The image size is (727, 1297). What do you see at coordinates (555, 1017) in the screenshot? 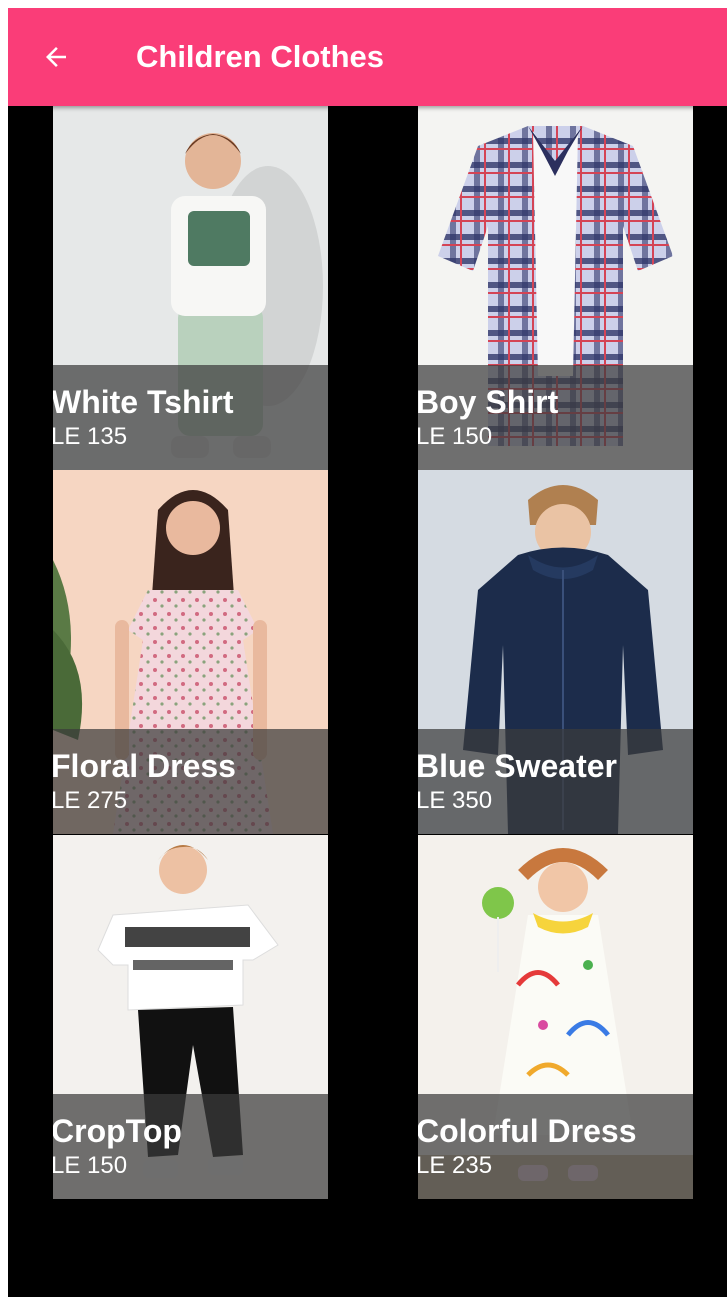
I see `product-card-colorful-dress: Colorful Dress LE 235` at bounding box center [555, 1017].